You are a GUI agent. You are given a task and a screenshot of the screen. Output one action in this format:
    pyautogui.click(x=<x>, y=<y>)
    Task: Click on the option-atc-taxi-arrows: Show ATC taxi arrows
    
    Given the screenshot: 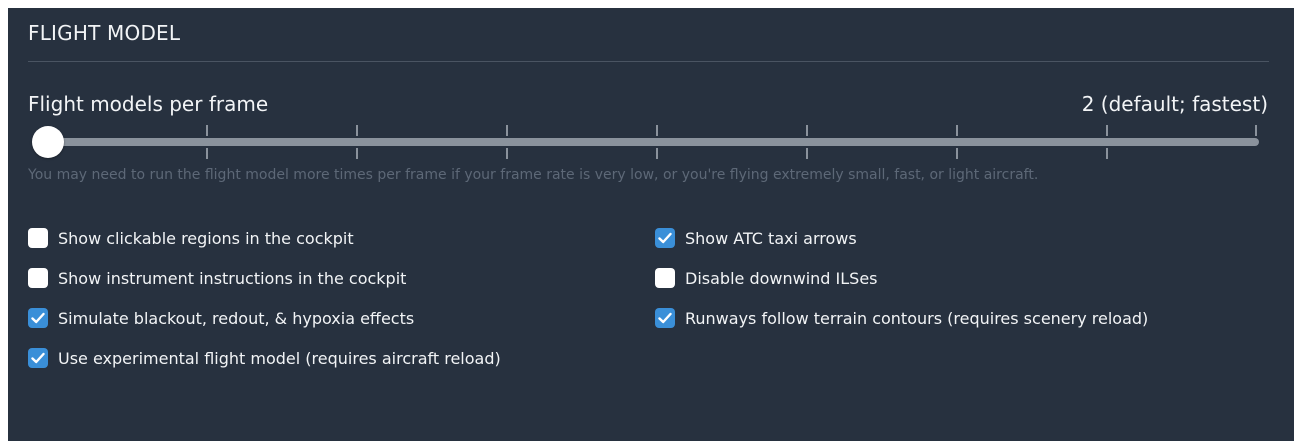 What is the action you would take?
    pyautogui.click(x=756, y=238)
    